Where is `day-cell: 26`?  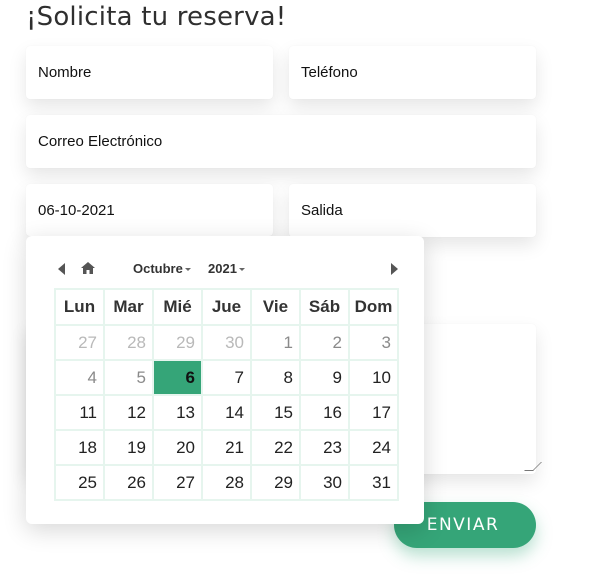 day-cell: 26 is located at coordinates (128, 482).